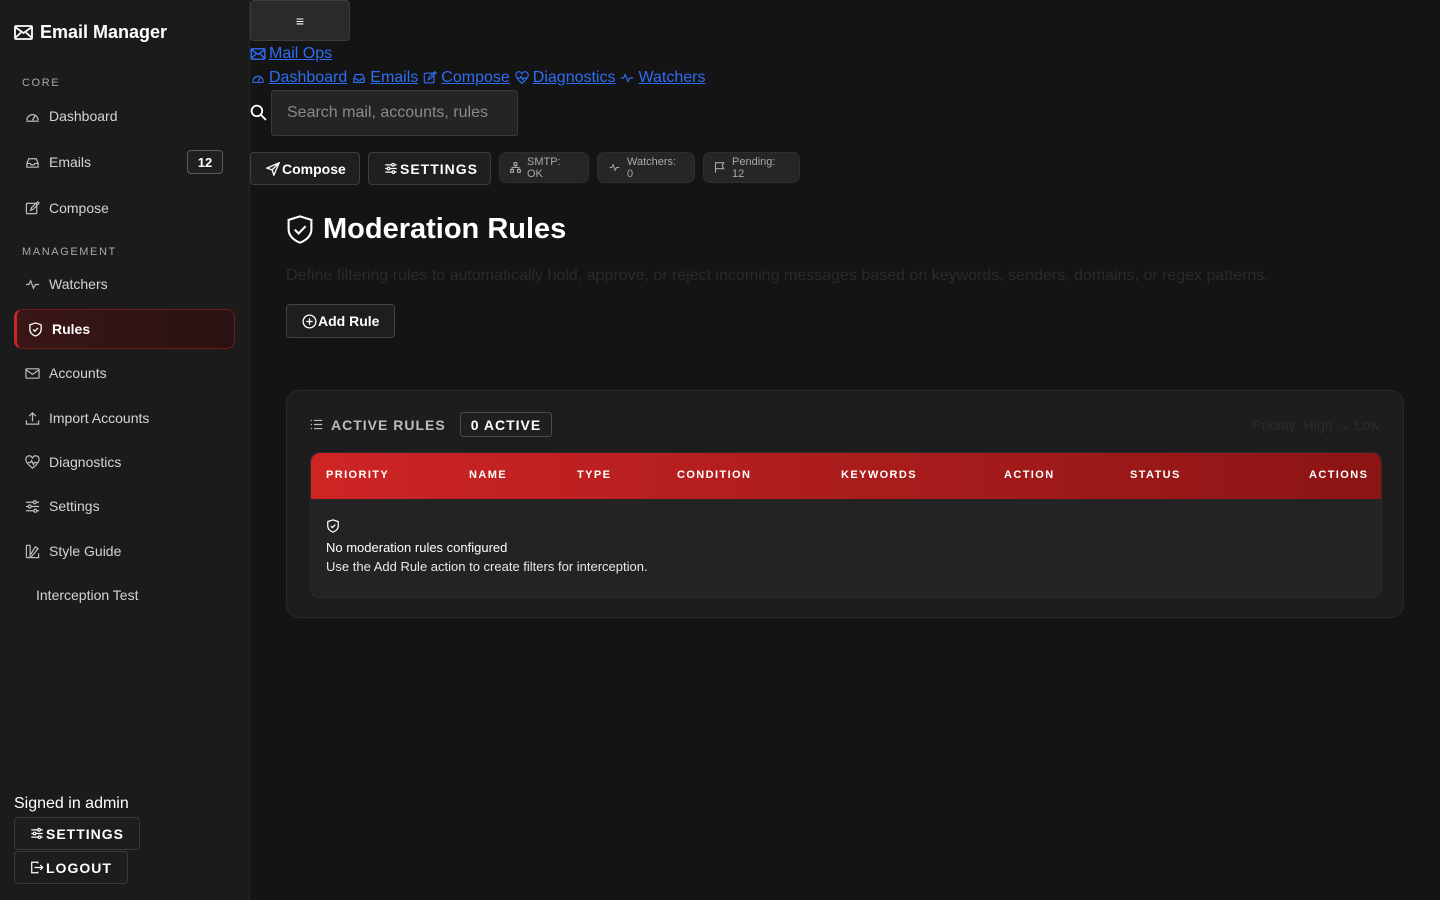 The image size is (1440, 900). I want to click on sidebar-item-dashboard: Dashboard, so click(124, 116).